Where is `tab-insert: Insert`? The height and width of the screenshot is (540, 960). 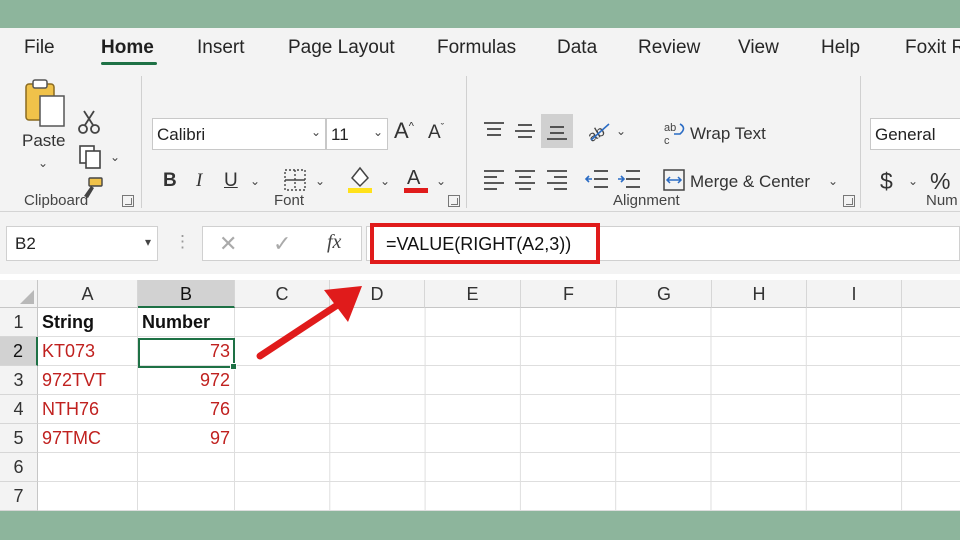
tab-insert: Insert is located at coordinates (221, 48).